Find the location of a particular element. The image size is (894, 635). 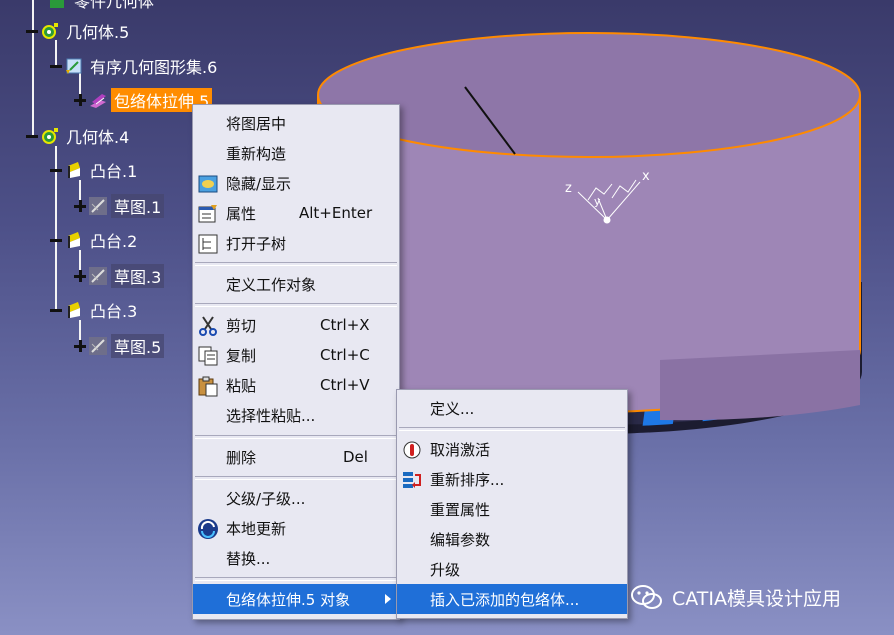

menu-label: 将图居中 is located at coordinates (256, 123).